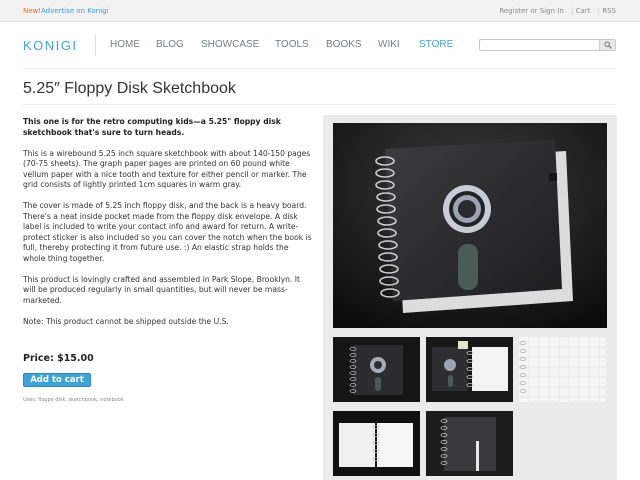 The height and width of the screenshot is (480, 640). What do you see at coordinates (319, 68) in the screenshot?
I see `header-divider` at bounding box center [319, 68].